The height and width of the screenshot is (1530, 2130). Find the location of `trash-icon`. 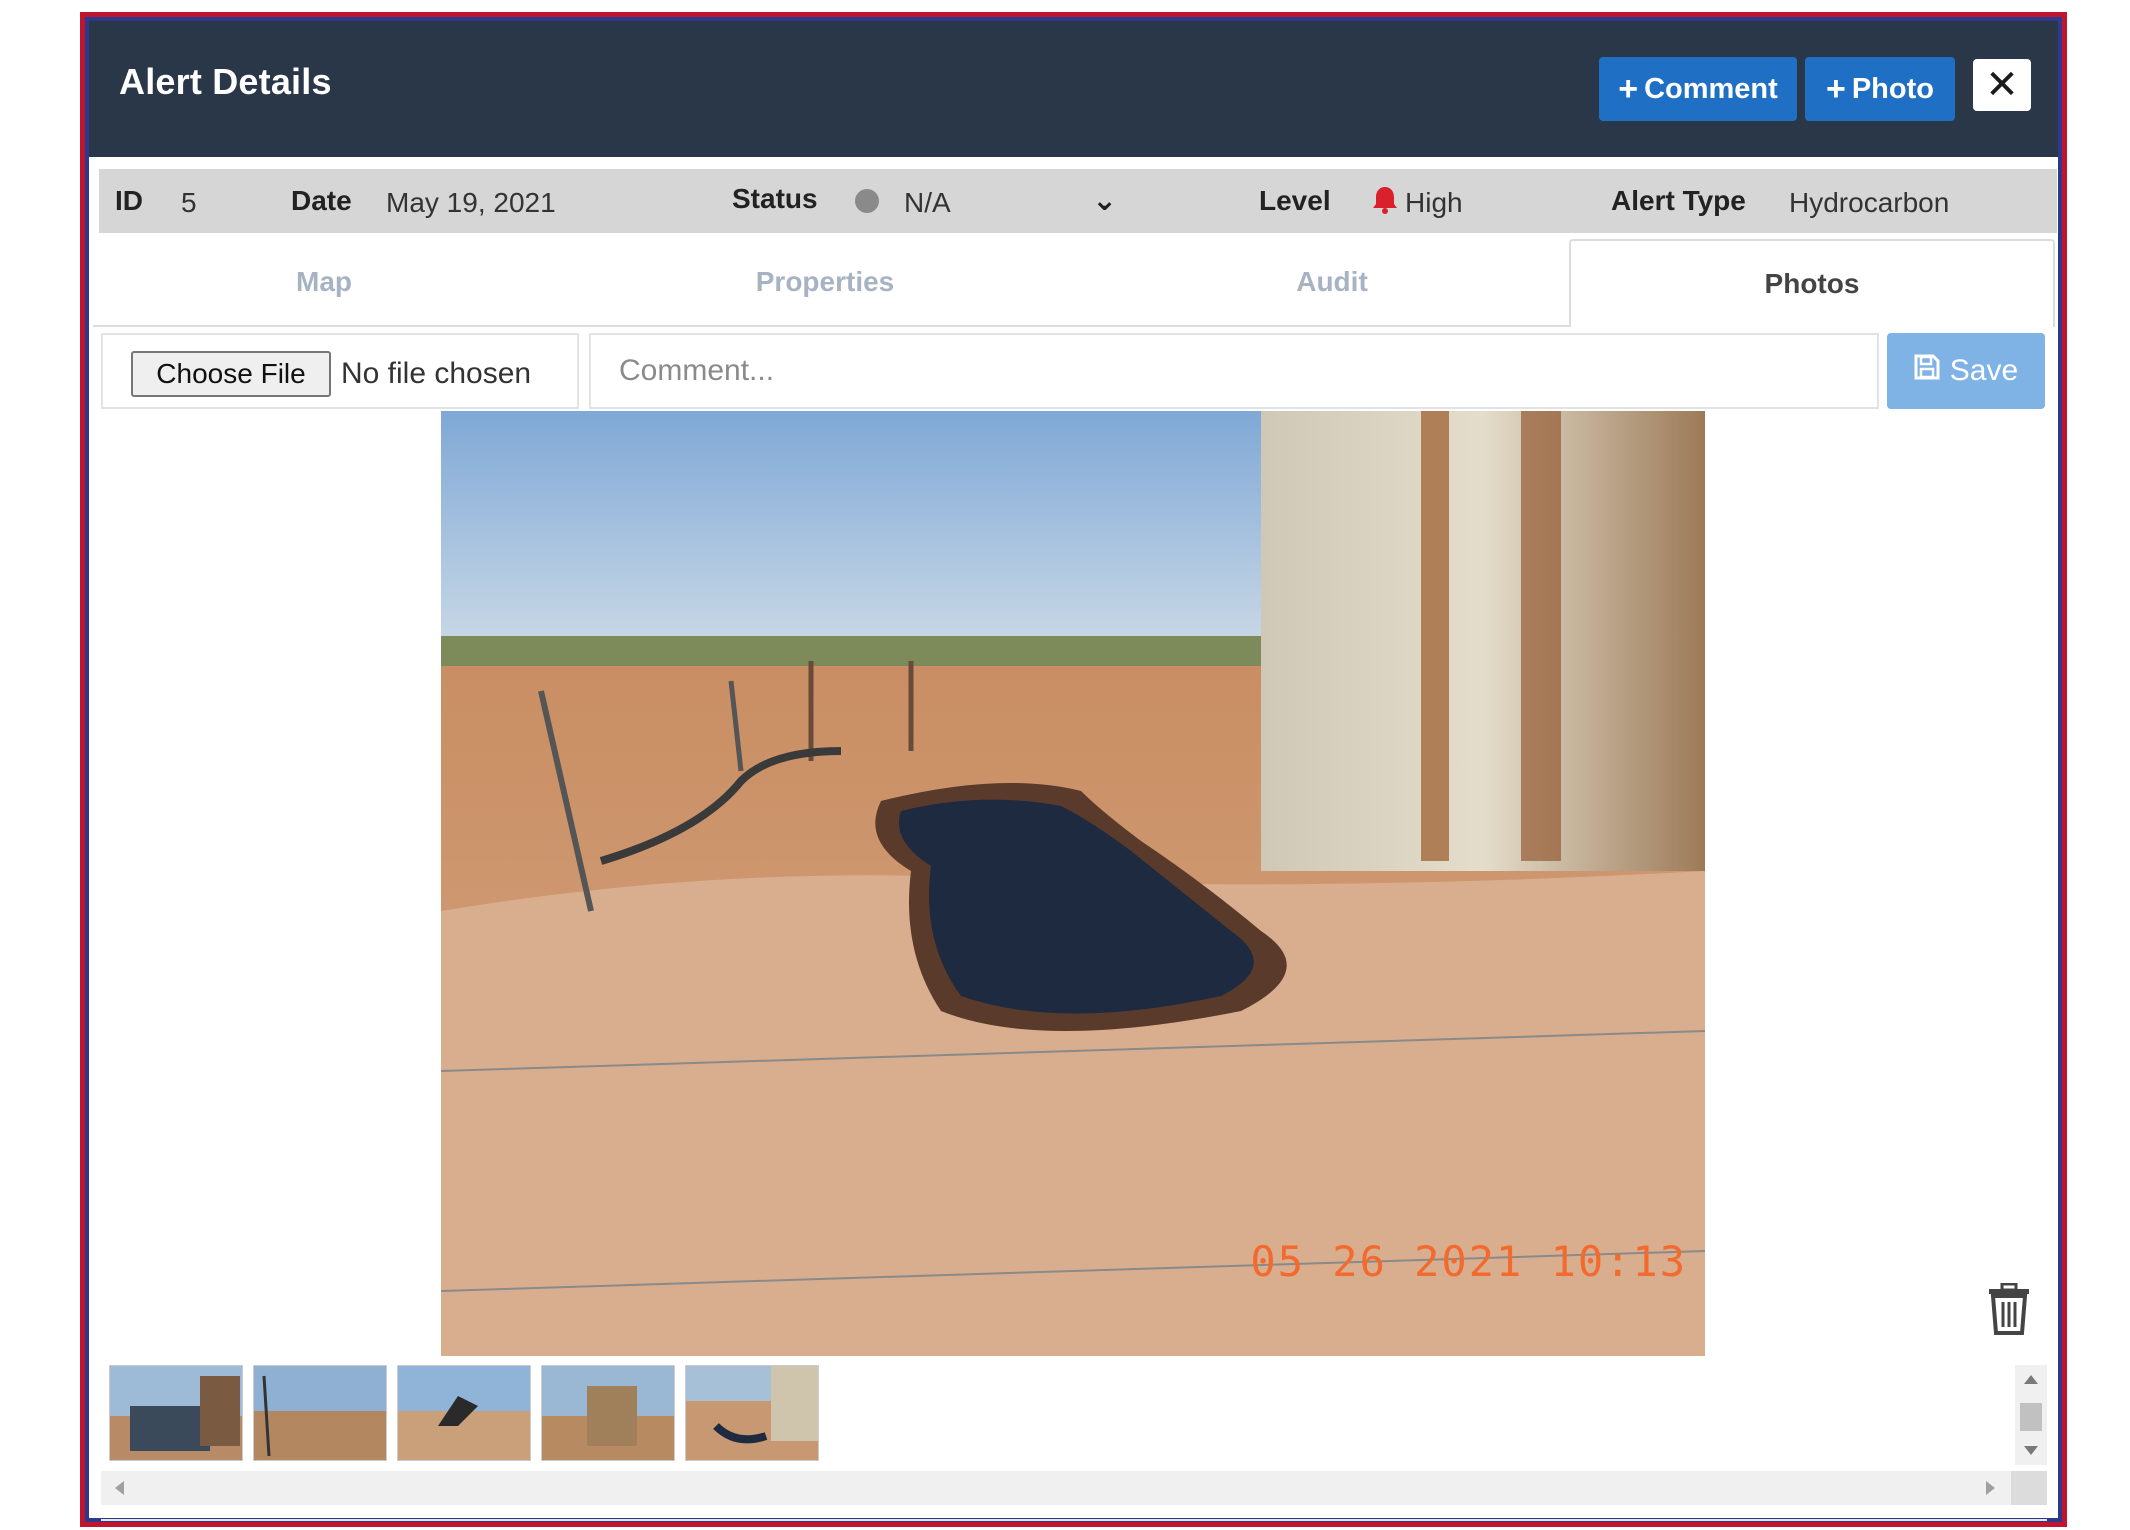

trash-icon is located at coordinates (2009, 1311).